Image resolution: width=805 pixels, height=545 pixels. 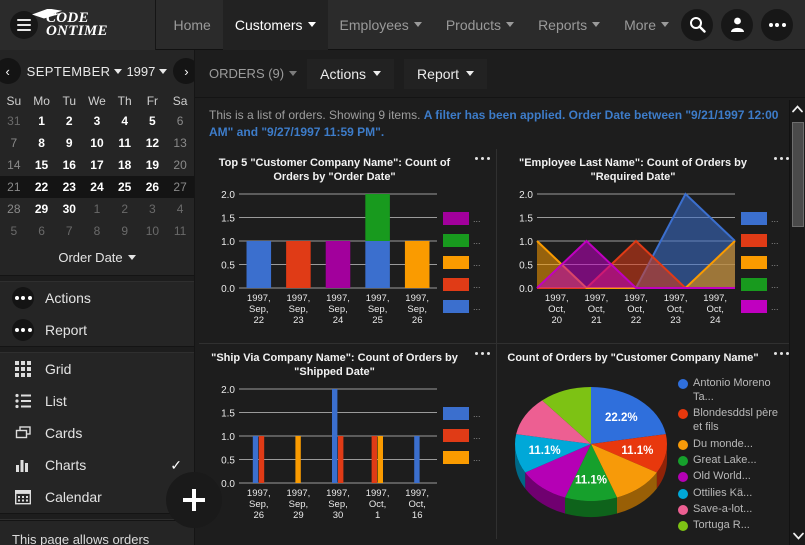 I want to click on calendar-day: 14, so click(x=14, y=165).